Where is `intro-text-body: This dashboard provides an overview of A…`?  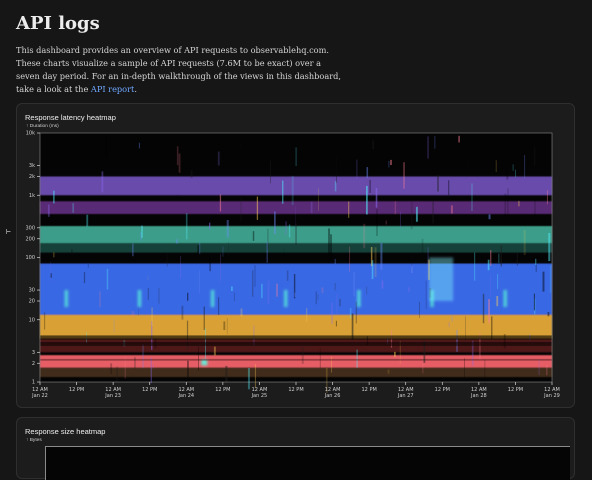 intro-text-body: This dashboard provides an overview of A… is located at coordinates (178, 69).